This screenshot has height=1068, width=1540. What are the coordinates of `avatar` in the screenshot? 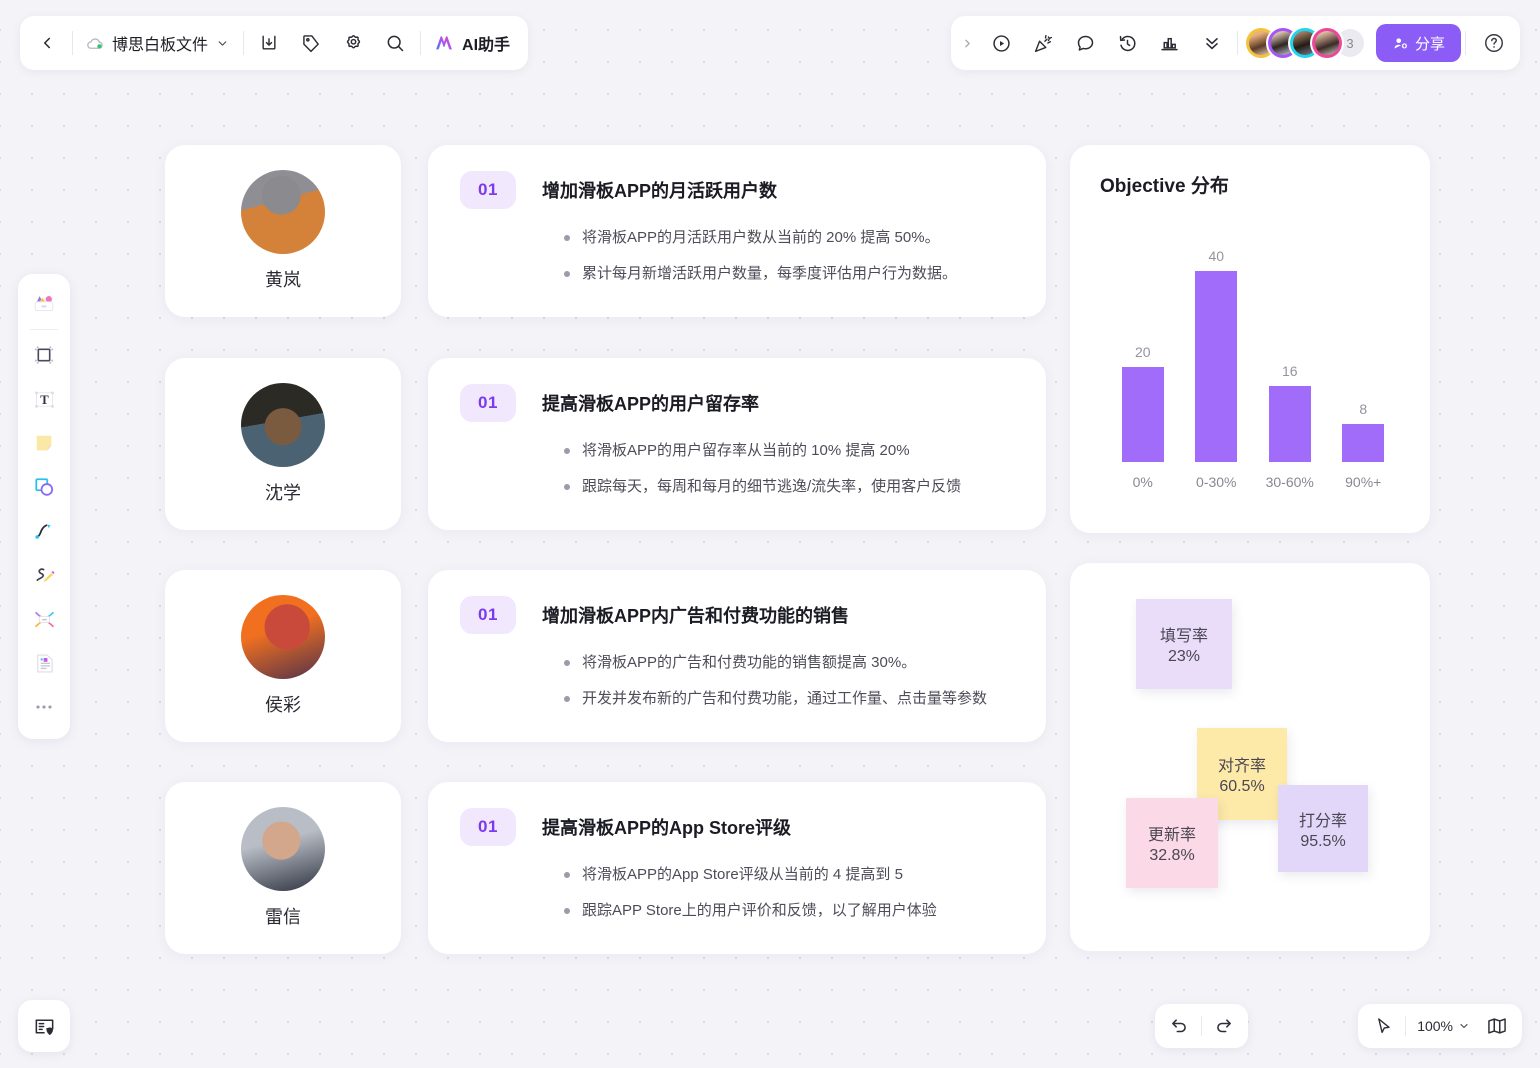 It's located at (1326, 43).